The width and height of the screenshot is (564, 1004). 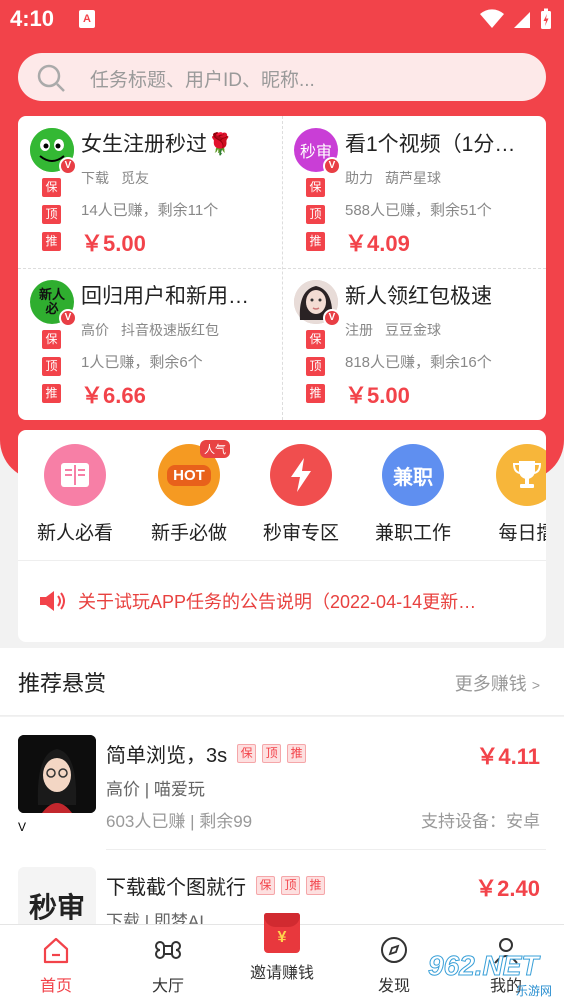 What do you see at coordinates (480, 821) in the screenshot?
I see `item-device: 支持设备：安卓` at bounding box center [480, 821].